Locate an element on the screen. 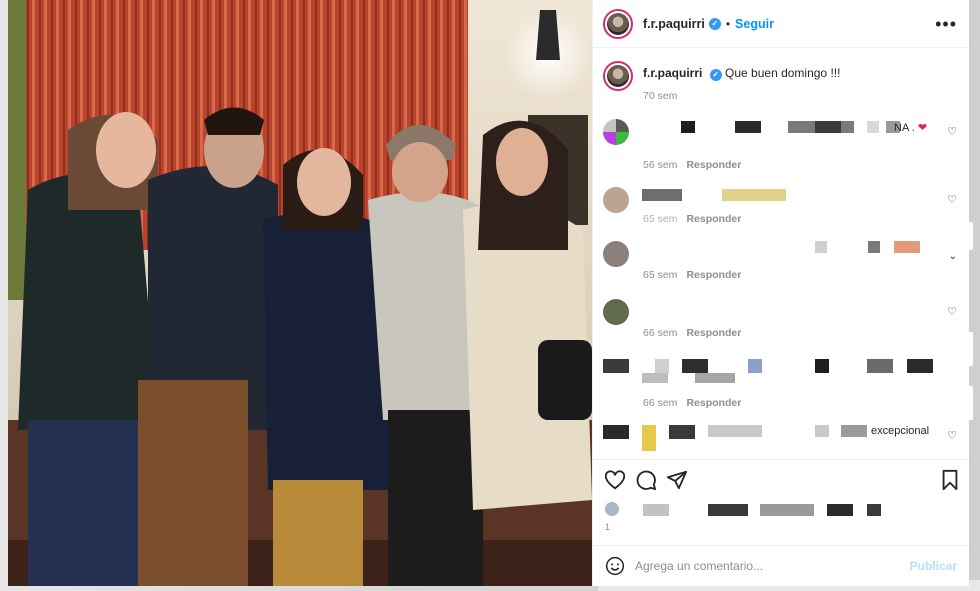  author-avatar is located at coordinates (618, 23).